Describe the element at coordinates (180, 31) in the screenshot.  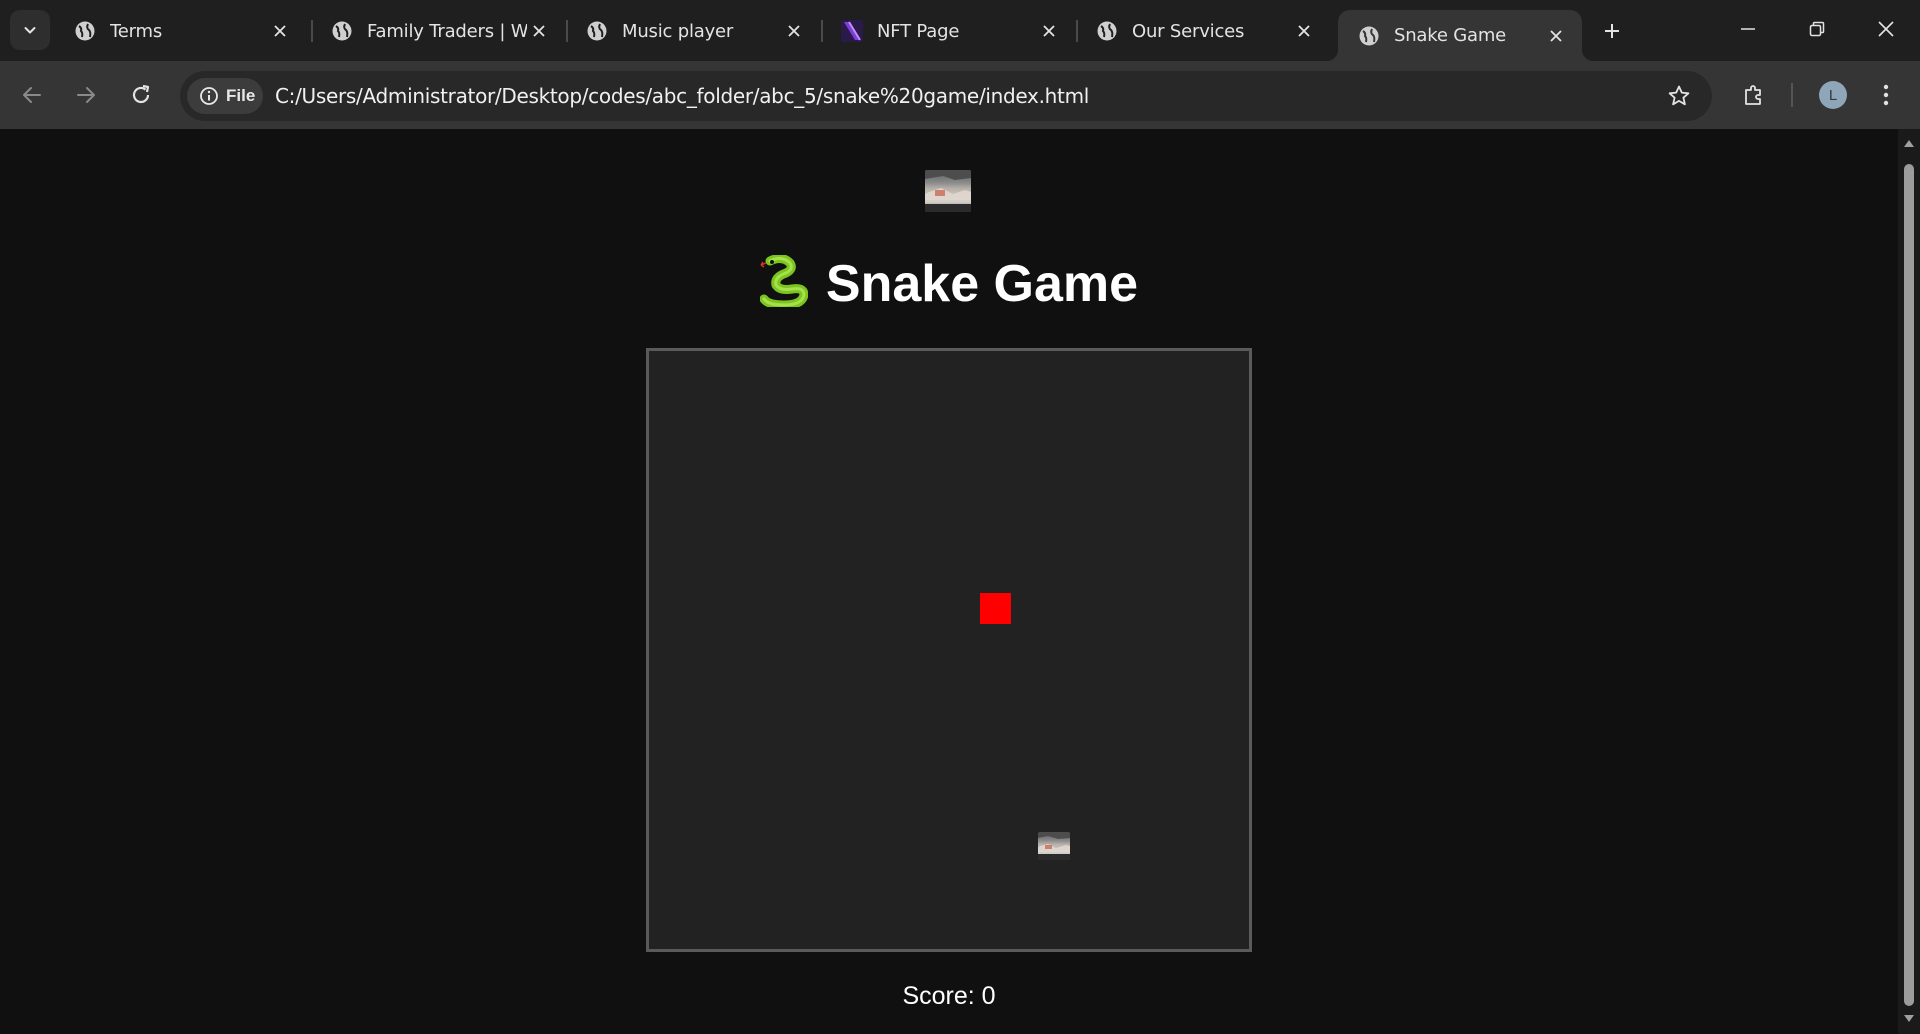
I see `tab-terms: Terms` at that location.